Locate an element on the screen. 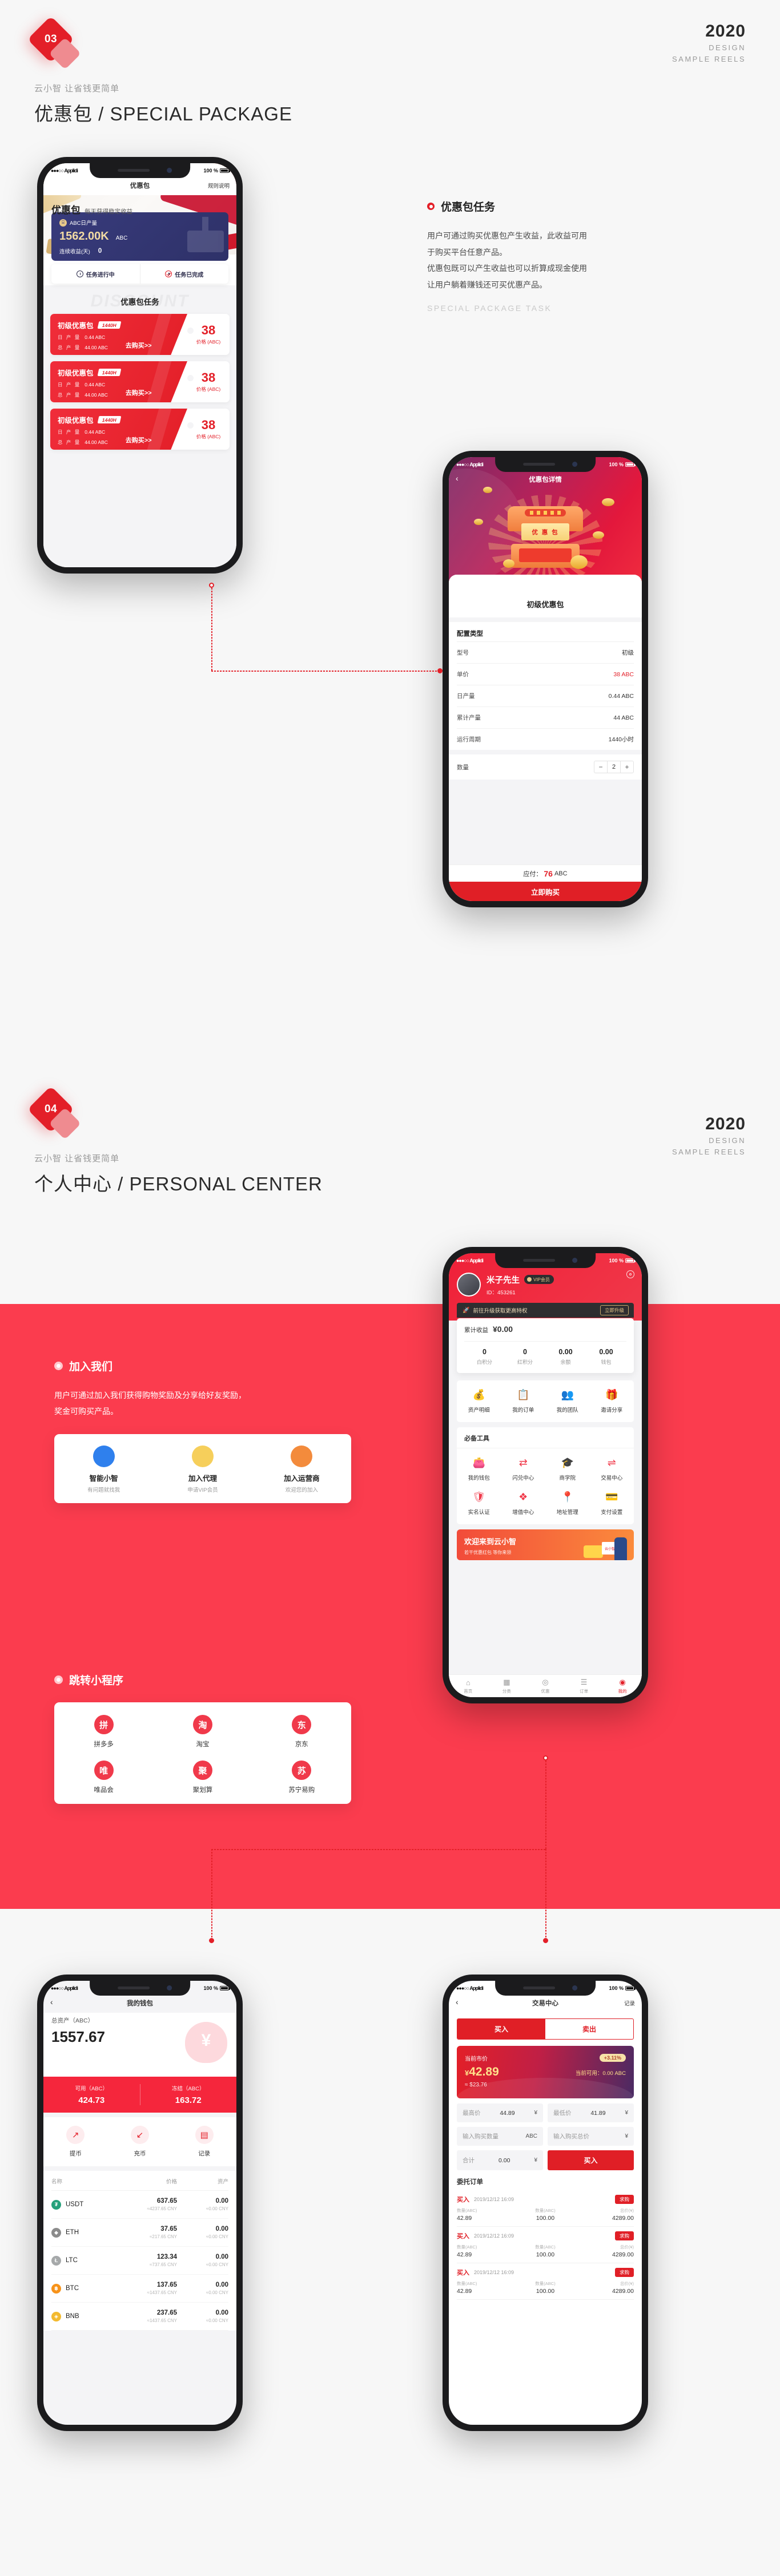 The width and height of the screenshot is (780, 2576). wallet-action: ▤ 记录 is located at coordinates (204, 2142).